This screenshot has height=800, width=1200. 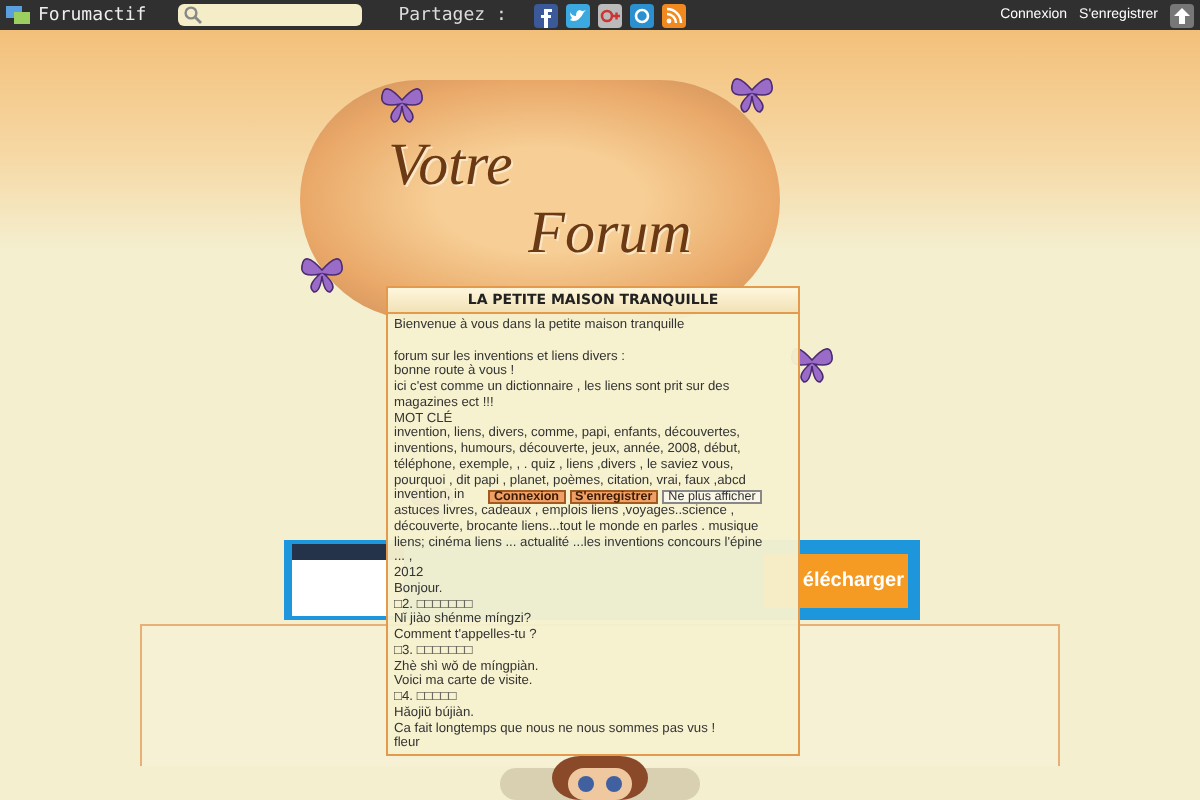 What do you see at coordinates (578, 15) in the screenshot?
I see `bird-icon` at bounding box center [578, 15].